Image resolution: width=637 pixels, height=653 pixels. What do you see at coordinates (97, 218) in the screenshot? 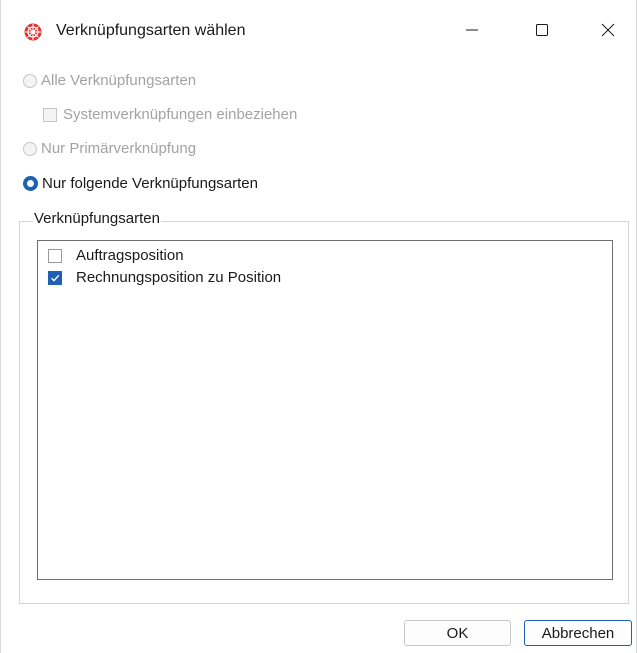
I see `group-title: Verknüpfungsarten` at bounding box center [97, 218].